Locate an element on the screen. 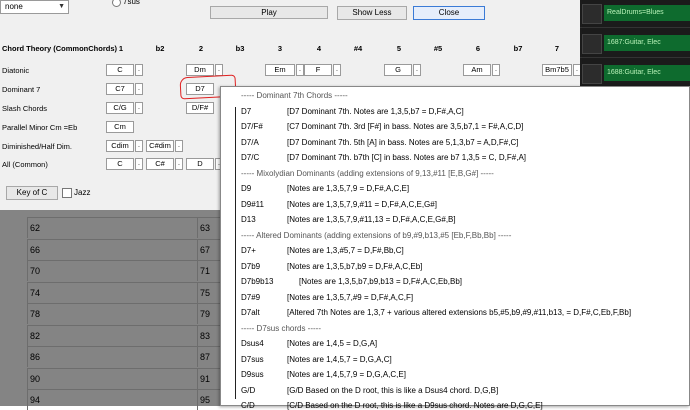 Image resolution: width=690 pixels, height=410 pixels. play-button: Play is located at coordinates (269, 12).